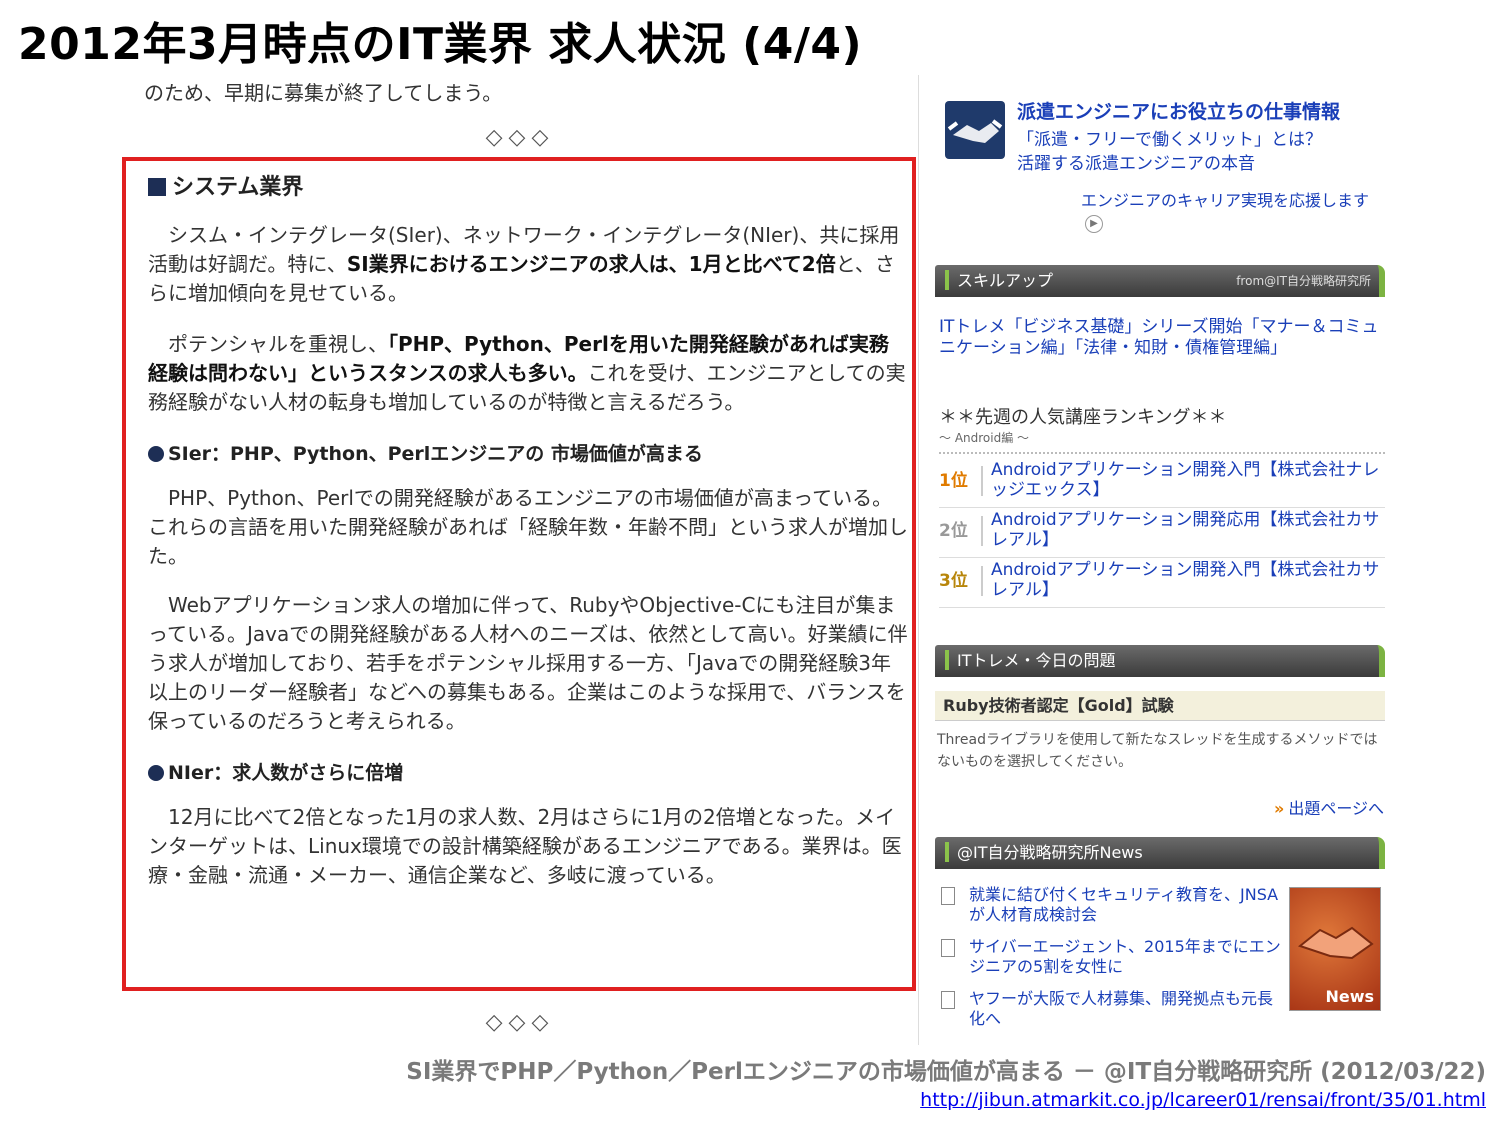 The height and width of the screenshot is (1125, 1500). What do you see at coordinates (528, 191) in the screenshot?
I see `section-heading: システム業界` at bounding box center [528, 191].